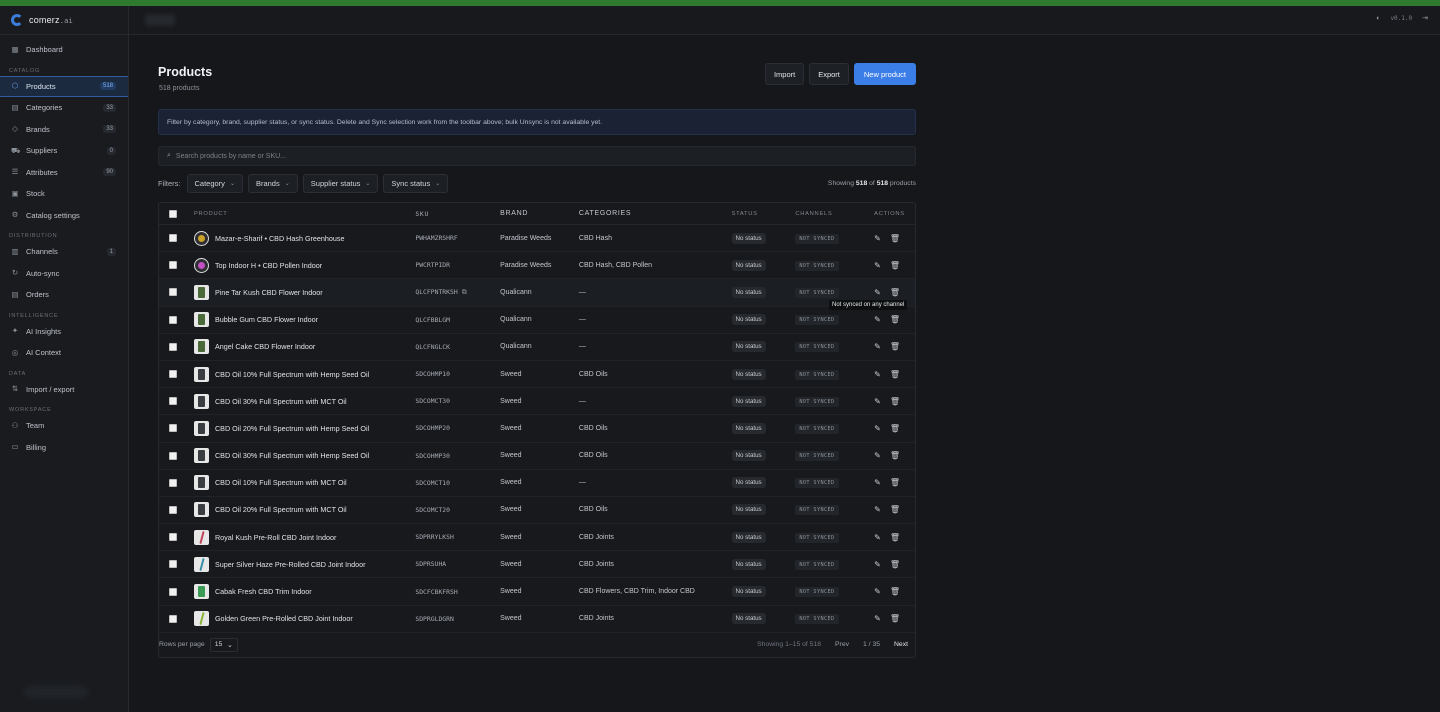 The height and width of the screenshot is (712, 1440). Describe the element at coordinates (56, 692) in the screenshot. I see `user-area` at that location.